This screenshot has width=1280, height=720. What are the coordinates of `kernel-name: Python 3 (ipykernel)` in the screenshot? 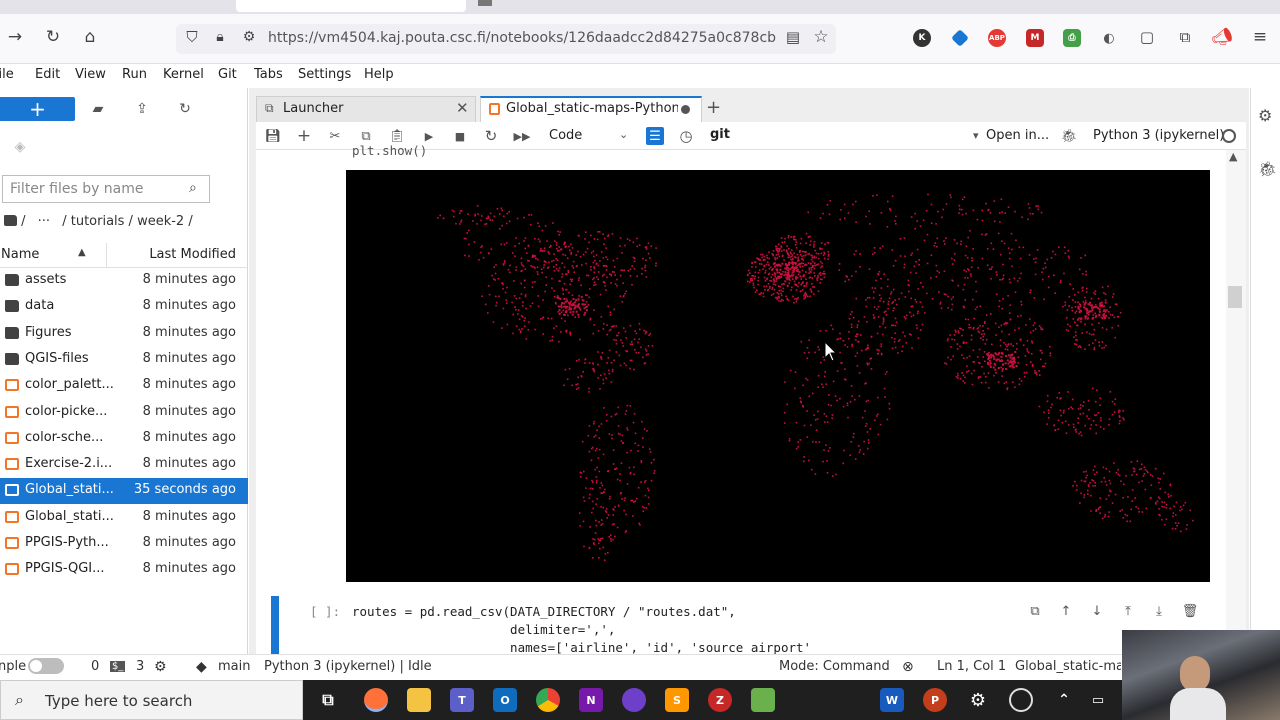 It's located at (1158, 135).